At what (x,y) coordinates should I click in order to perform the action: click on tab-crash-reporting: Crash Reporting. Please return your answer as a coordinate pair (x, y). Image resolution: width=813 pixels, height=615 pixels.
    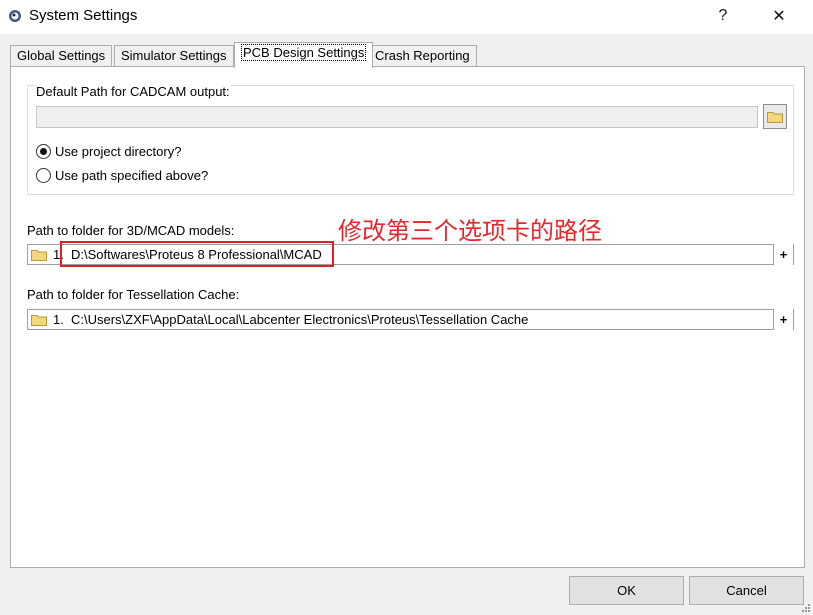
    Looking at the image, I should click on (422, 56).